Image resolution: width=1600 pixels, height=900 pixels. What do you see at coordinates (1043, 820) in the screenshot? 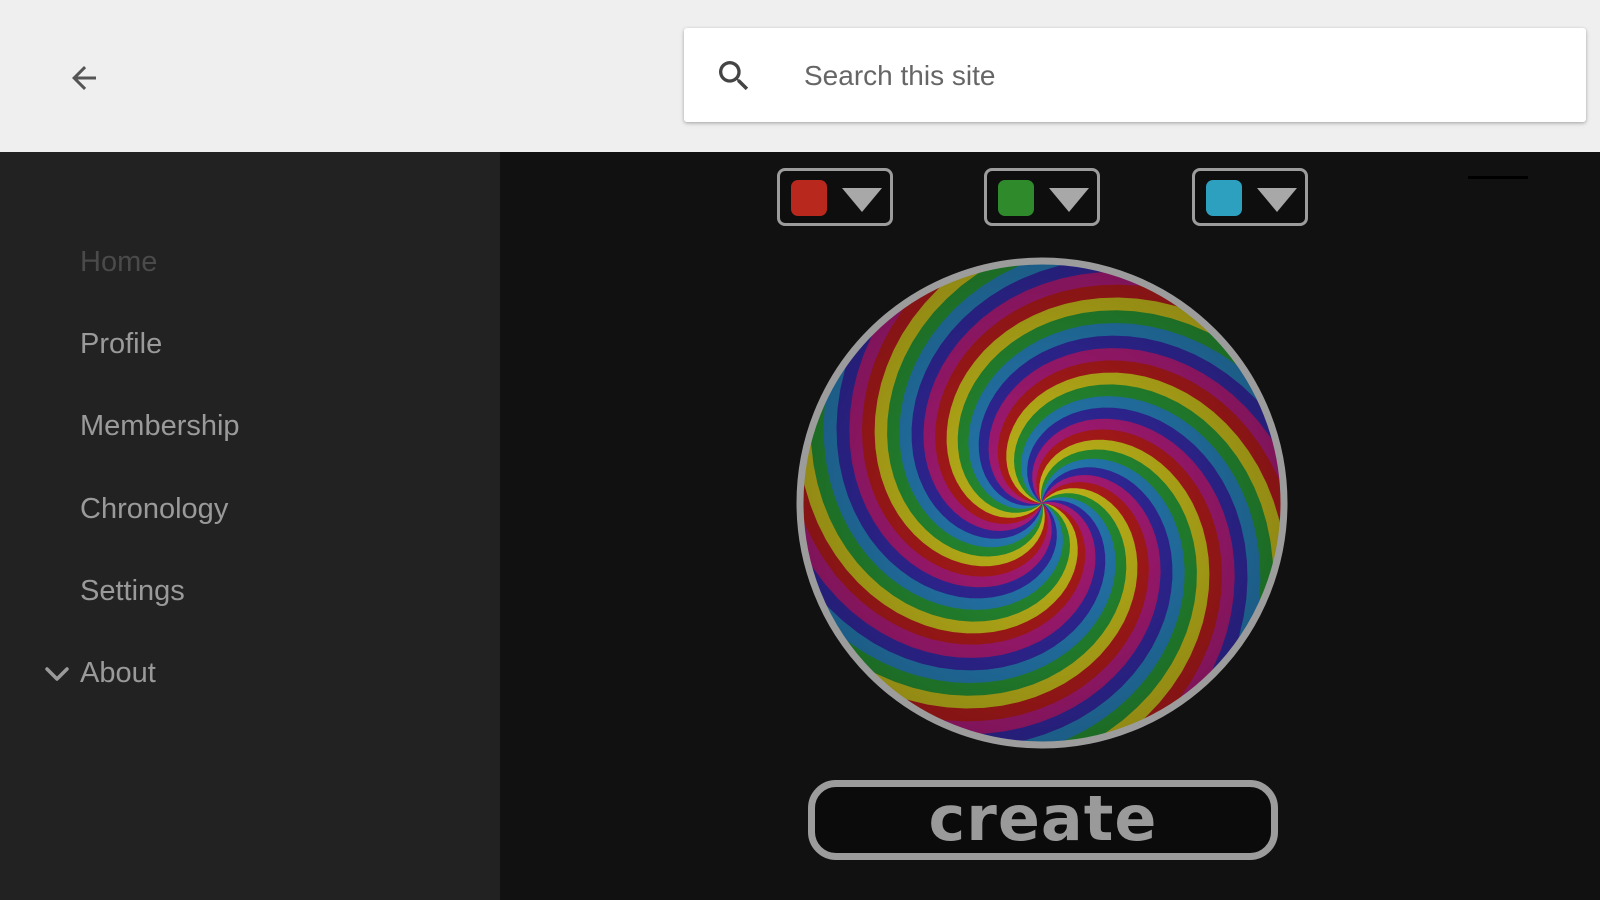
I see `create-button: create` at bounding box center [1043, 820].